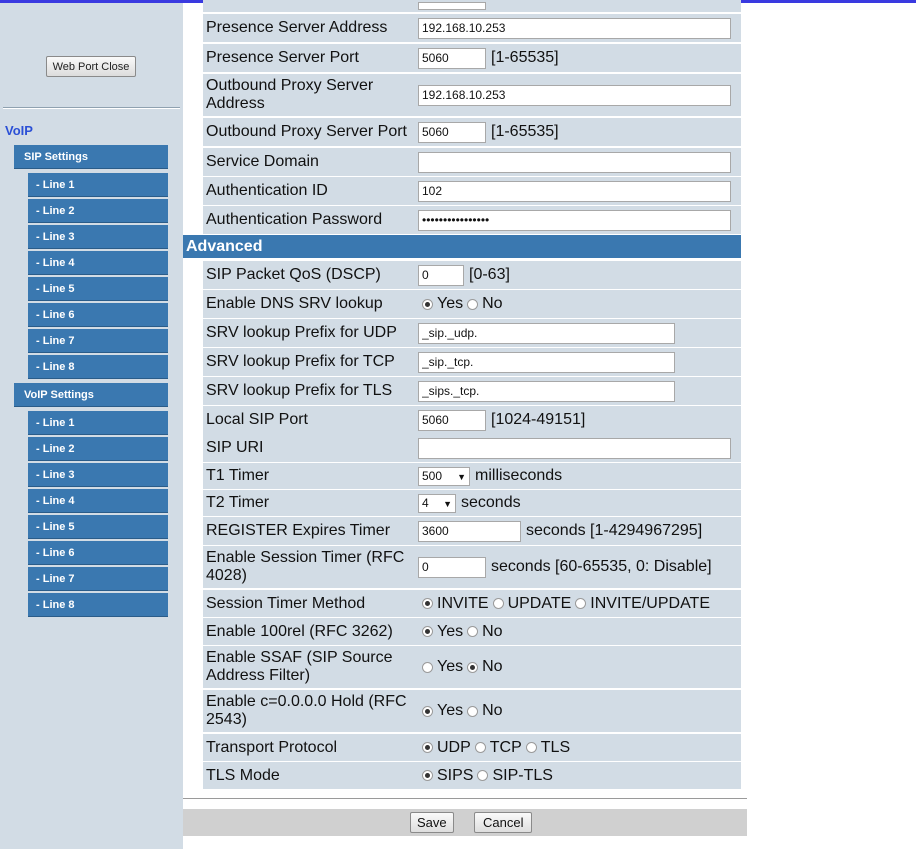  I want to click on presence-port-range: [1-65535], so click(525, 57).